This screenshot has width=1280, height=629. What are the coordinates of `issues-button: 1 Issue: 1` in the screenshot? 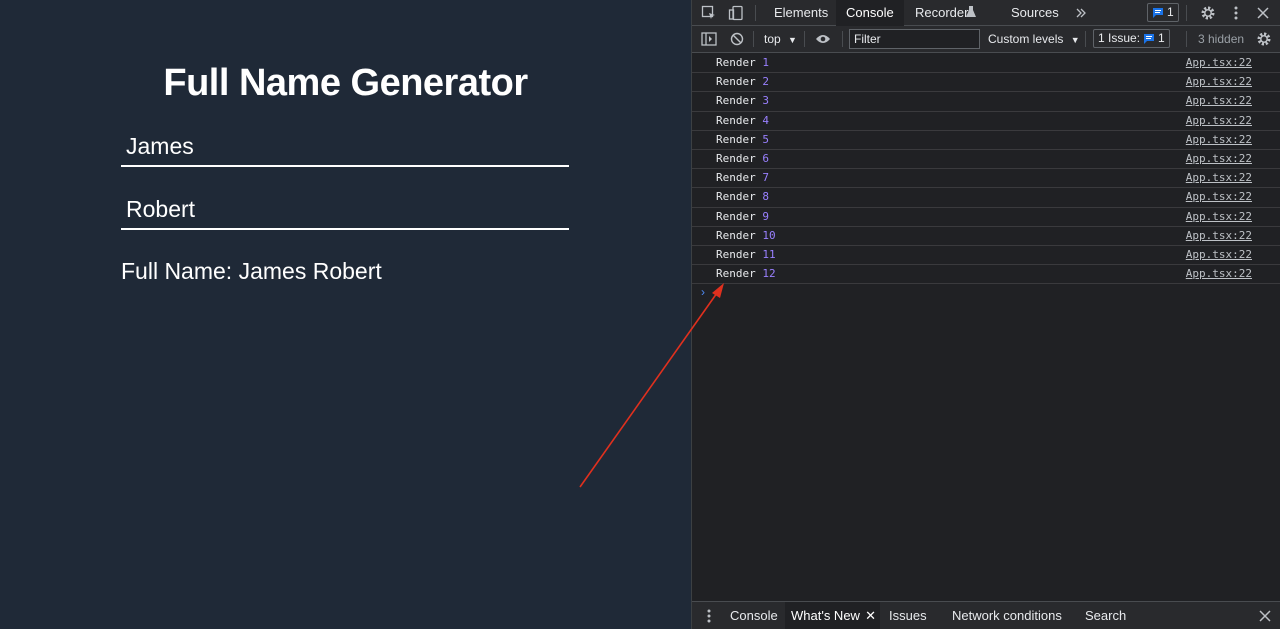 It's located at (1131, 38).